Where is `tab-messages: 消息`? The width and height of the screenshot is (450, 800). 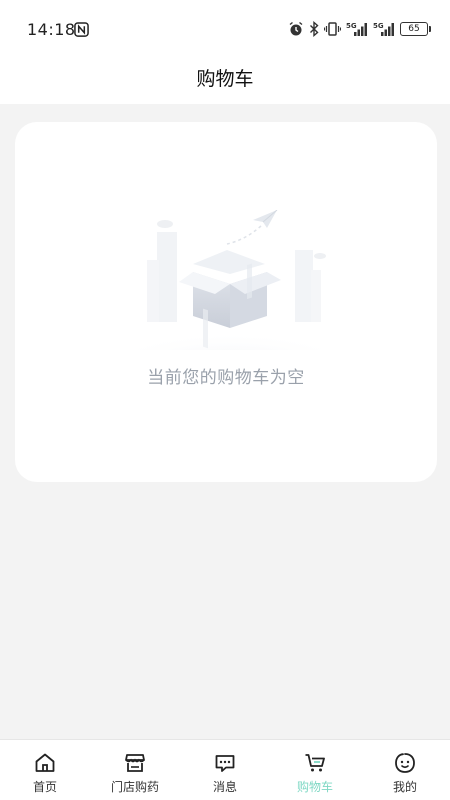
tab-messages: 消息 is located at coordinates (225, 770).